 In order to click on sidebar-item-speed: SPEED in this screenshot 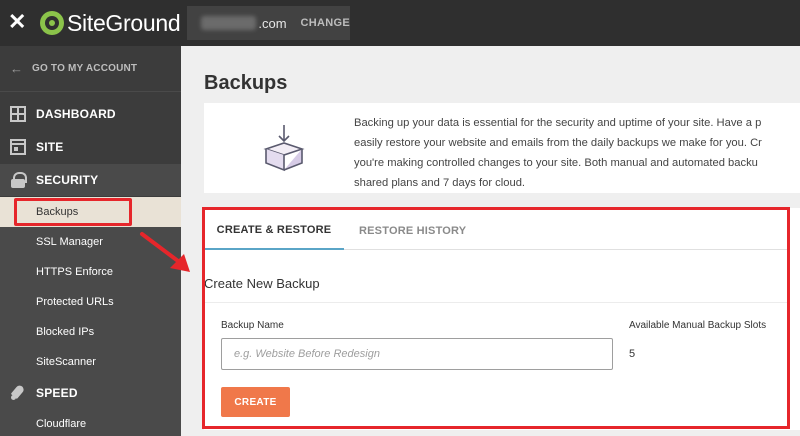, I will do `click(90, 393)`.